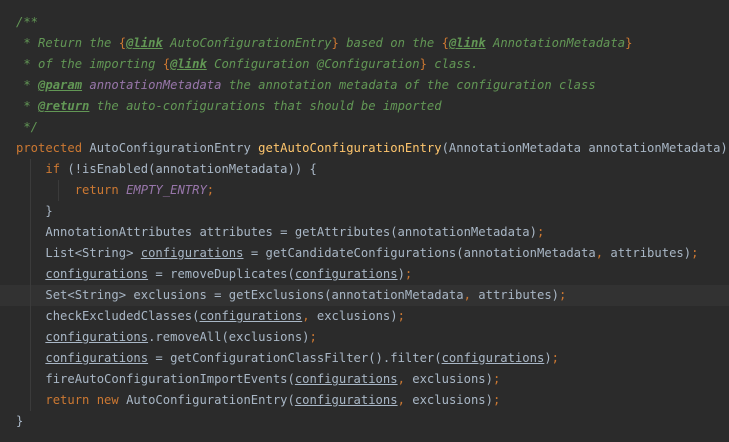 The width and height of the screenshot is (729, 442). Describe the element at coordinates (122, 316) in the screenshot. I see `code-token: checkExcludedClasses(` at that location.